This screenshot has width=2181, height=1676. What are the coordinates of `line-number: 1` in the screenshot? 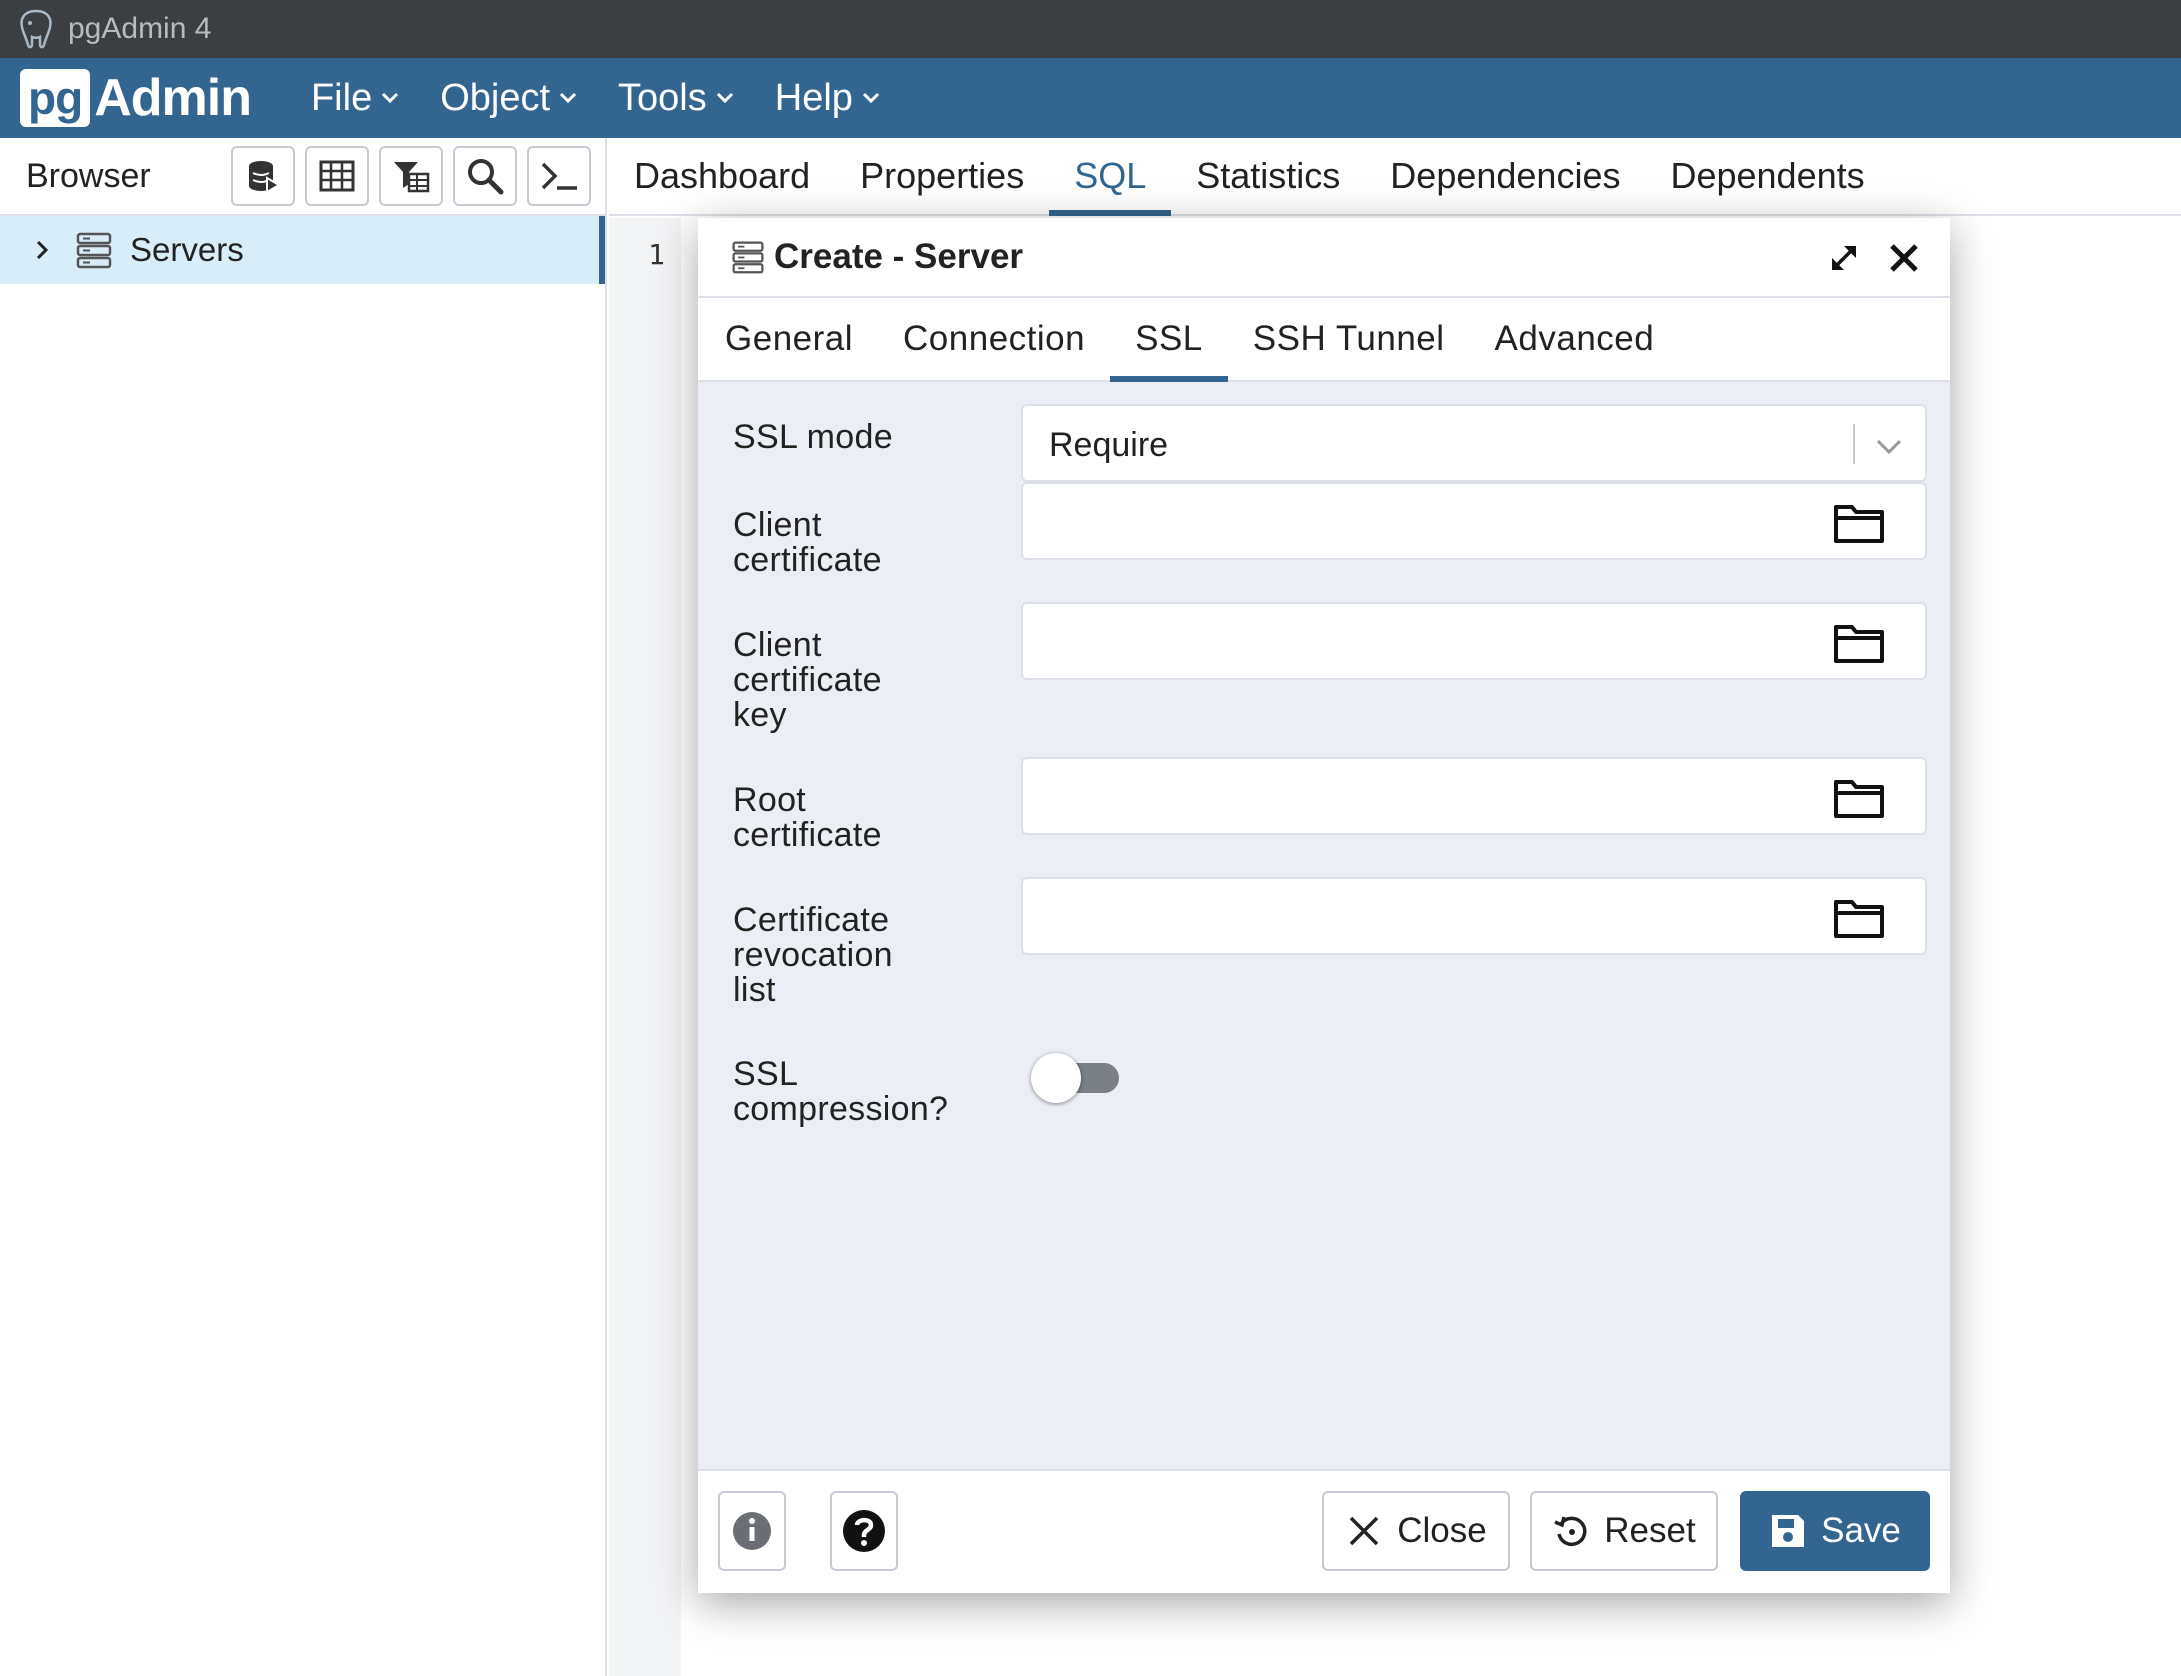 It's located at (656, 254).